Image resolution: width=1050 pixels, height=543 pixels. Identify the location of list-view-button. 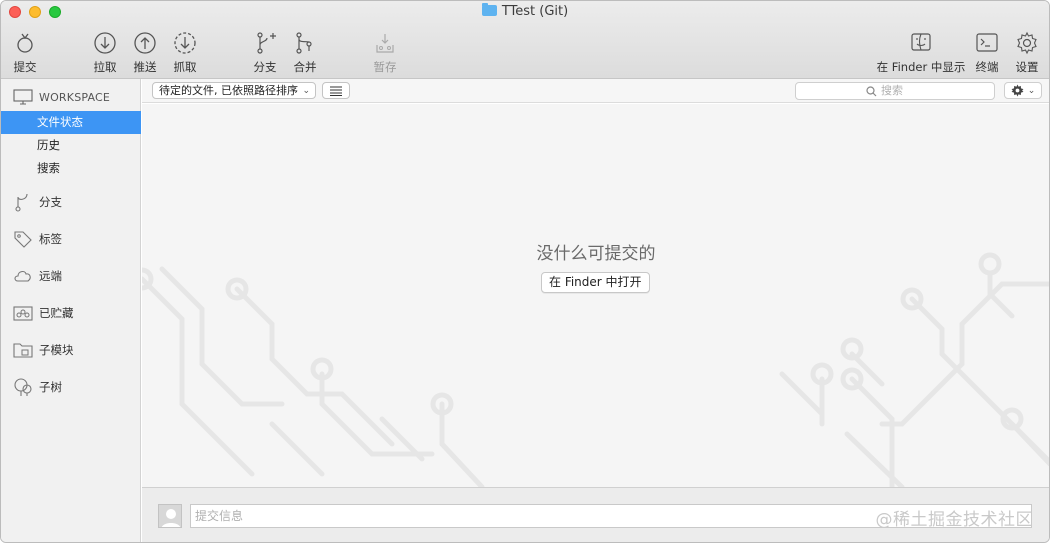
(336, 90).